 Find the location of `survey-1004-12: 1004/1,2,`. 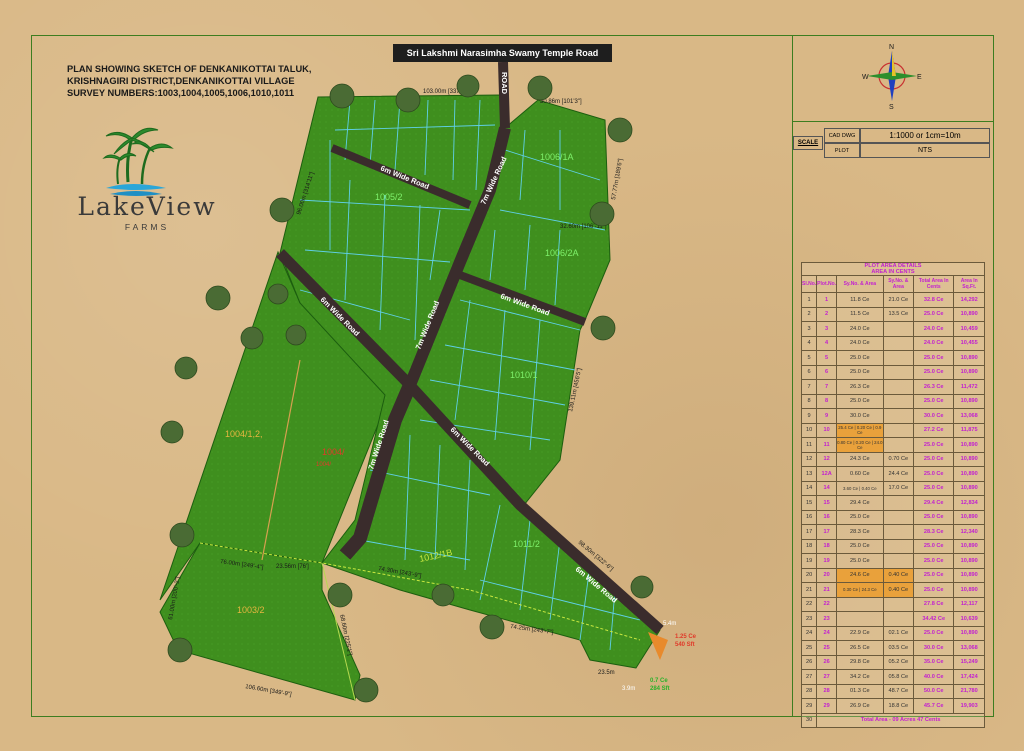

survey-1004-12: 1004/1,2, is located at coordinates (244, 434).